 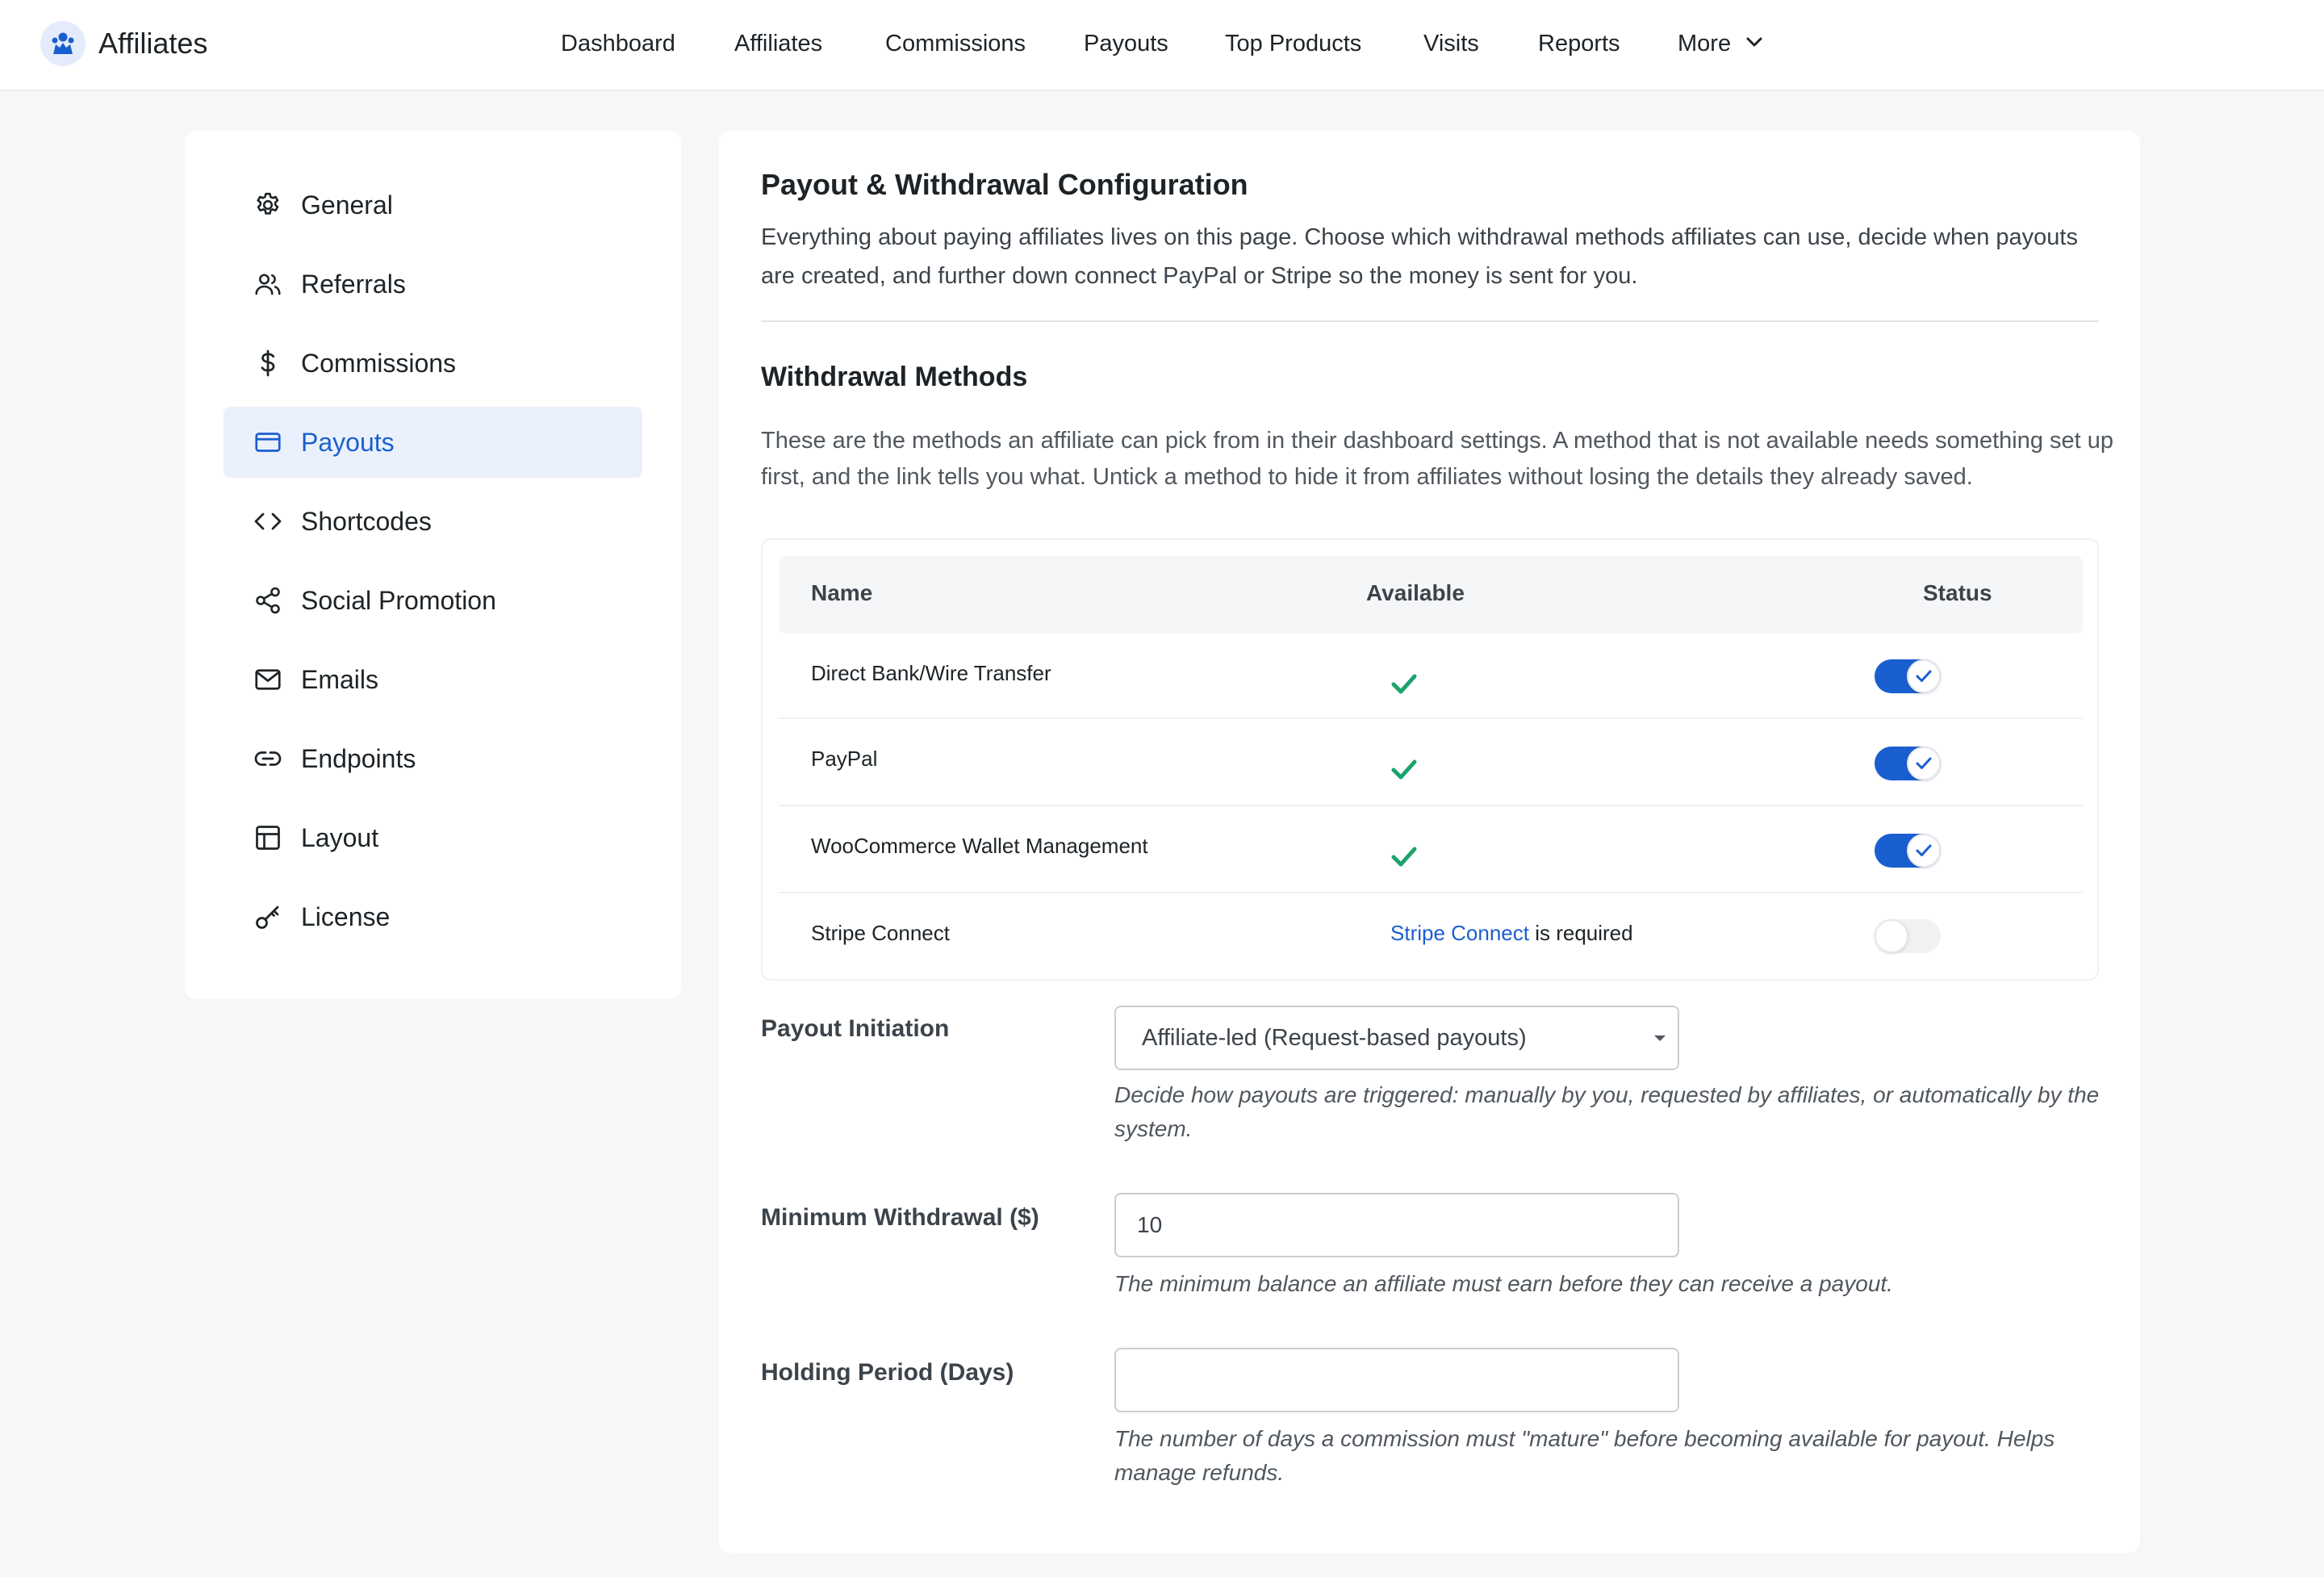 What do you see at coordinates (1431, 850) in the screenshot?
I see `table-row: WooCommerce Wallet Management` at bounding box center [1431, 850].